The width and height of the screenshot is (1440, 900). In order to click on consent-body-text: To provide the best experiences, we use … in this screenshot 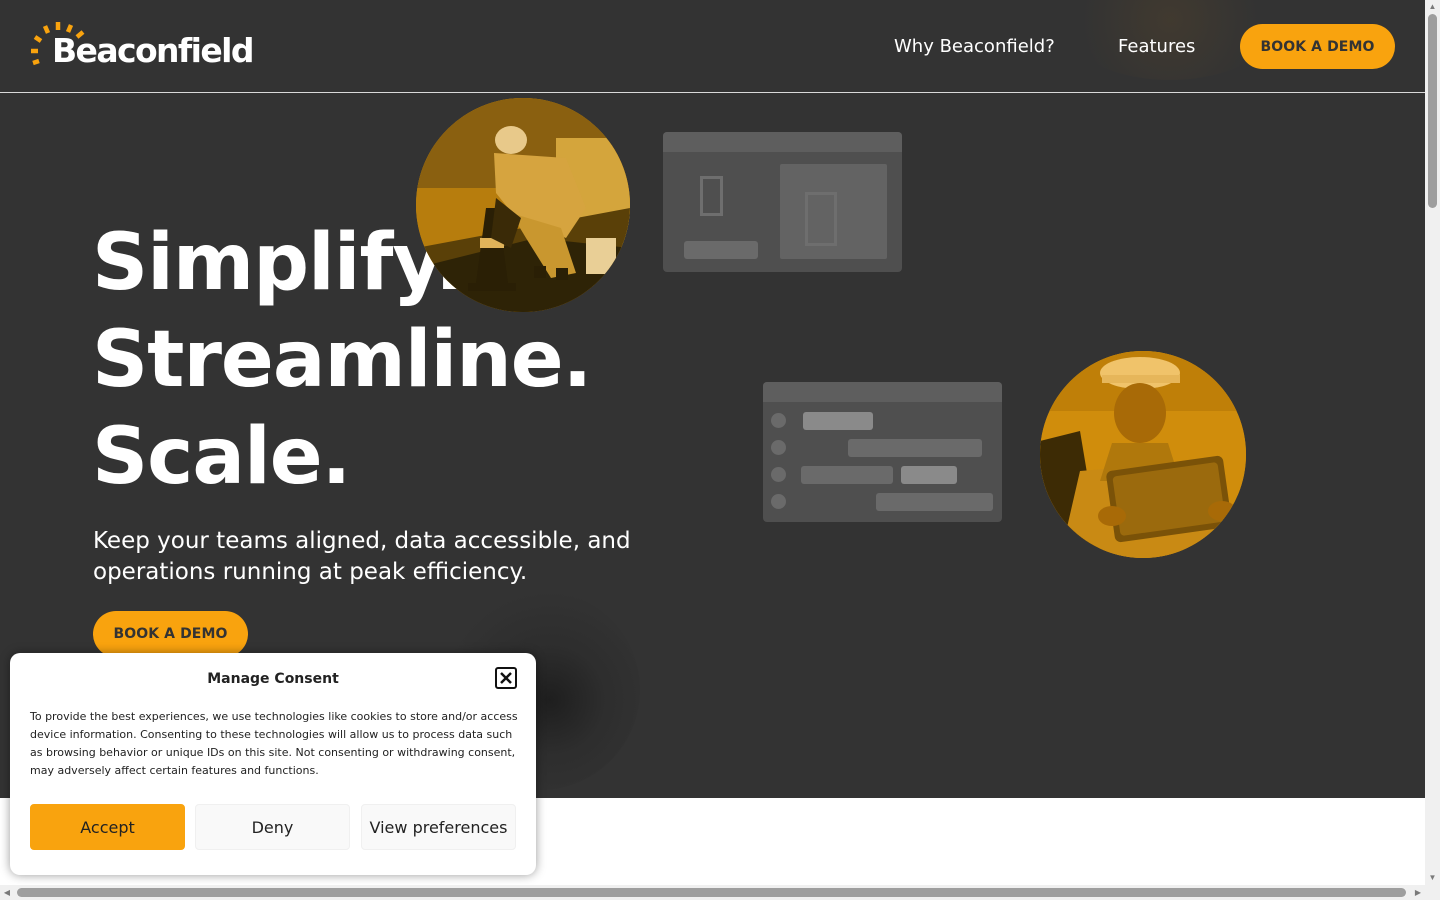, I will do `click(274, 743)`.